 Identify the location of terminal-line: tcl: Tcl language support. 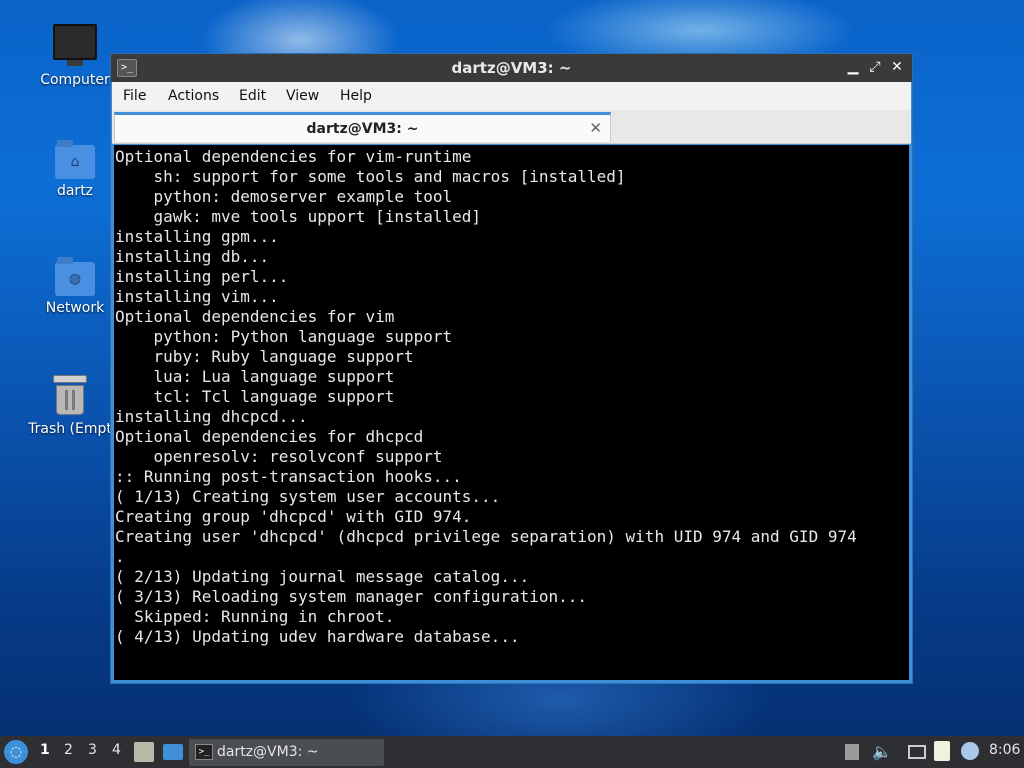
(255, 396).